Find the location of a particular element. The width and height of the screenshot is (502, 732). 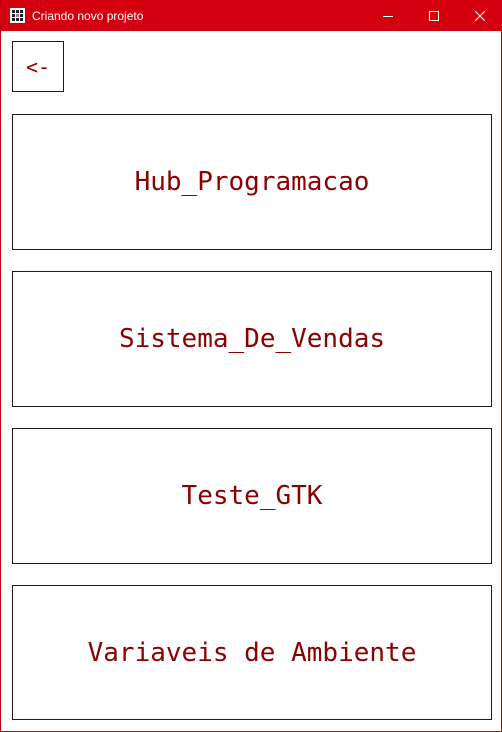

minimize-button is located at coordinates (388, 15).